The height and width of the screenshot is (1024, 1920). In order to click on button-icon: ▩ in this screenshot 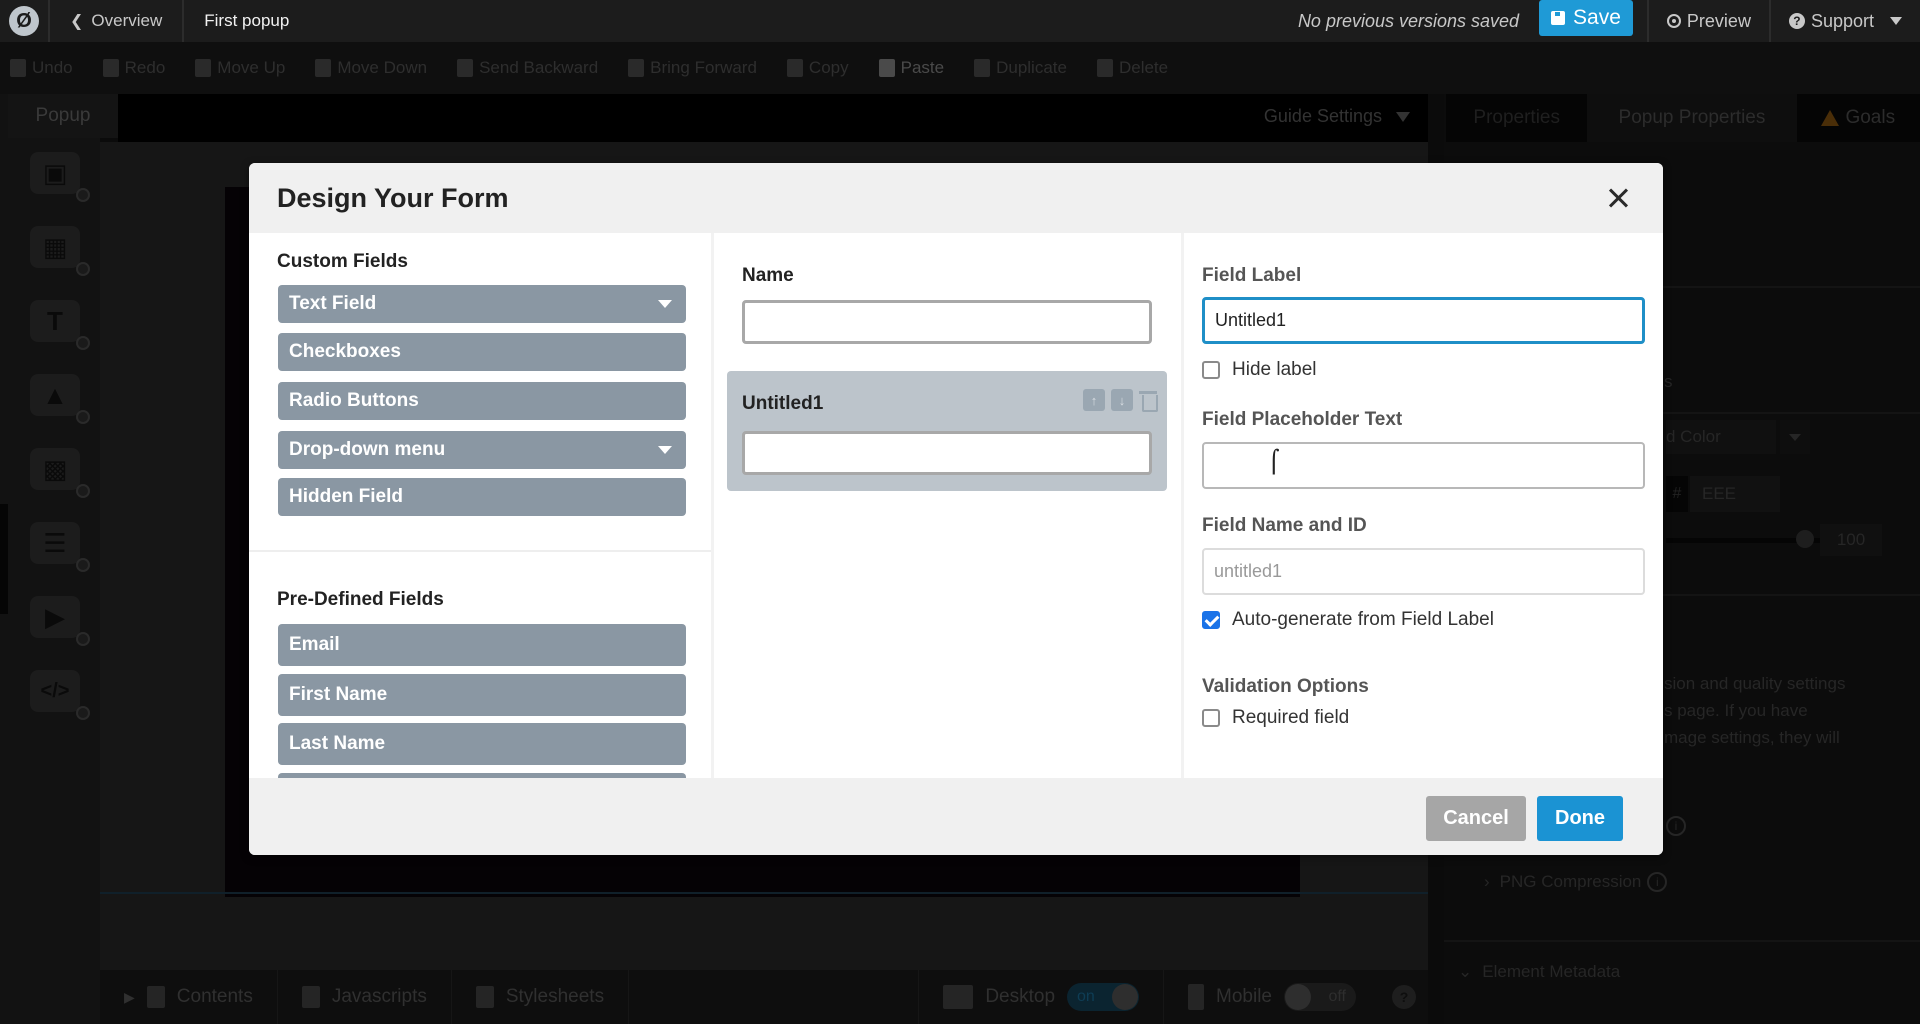, I will do `click(55, 468)`.